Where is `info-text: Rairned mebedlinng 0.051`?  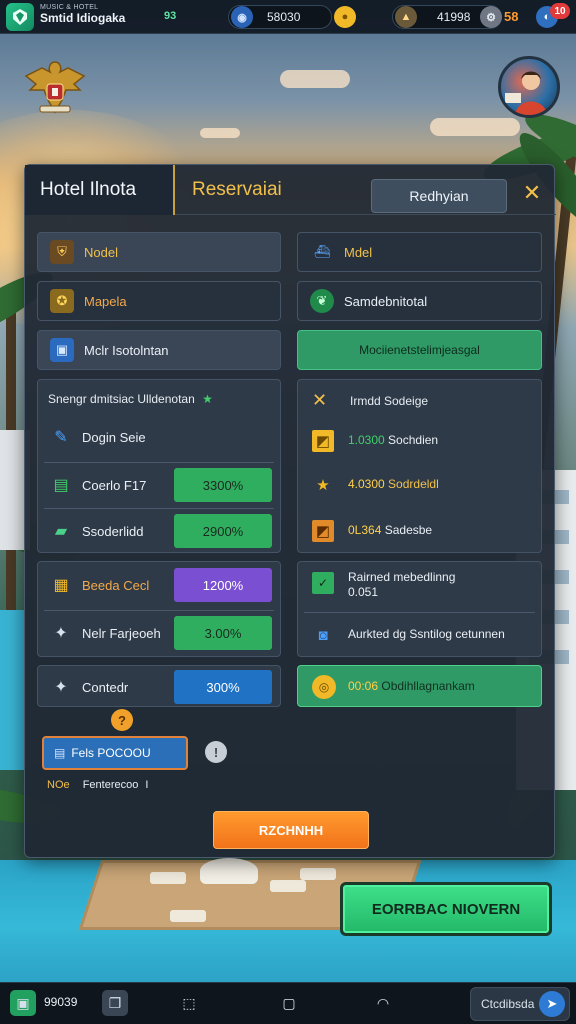 info-text: Rairned mebedlinng 0.051 is located at coordinates (402, 584).